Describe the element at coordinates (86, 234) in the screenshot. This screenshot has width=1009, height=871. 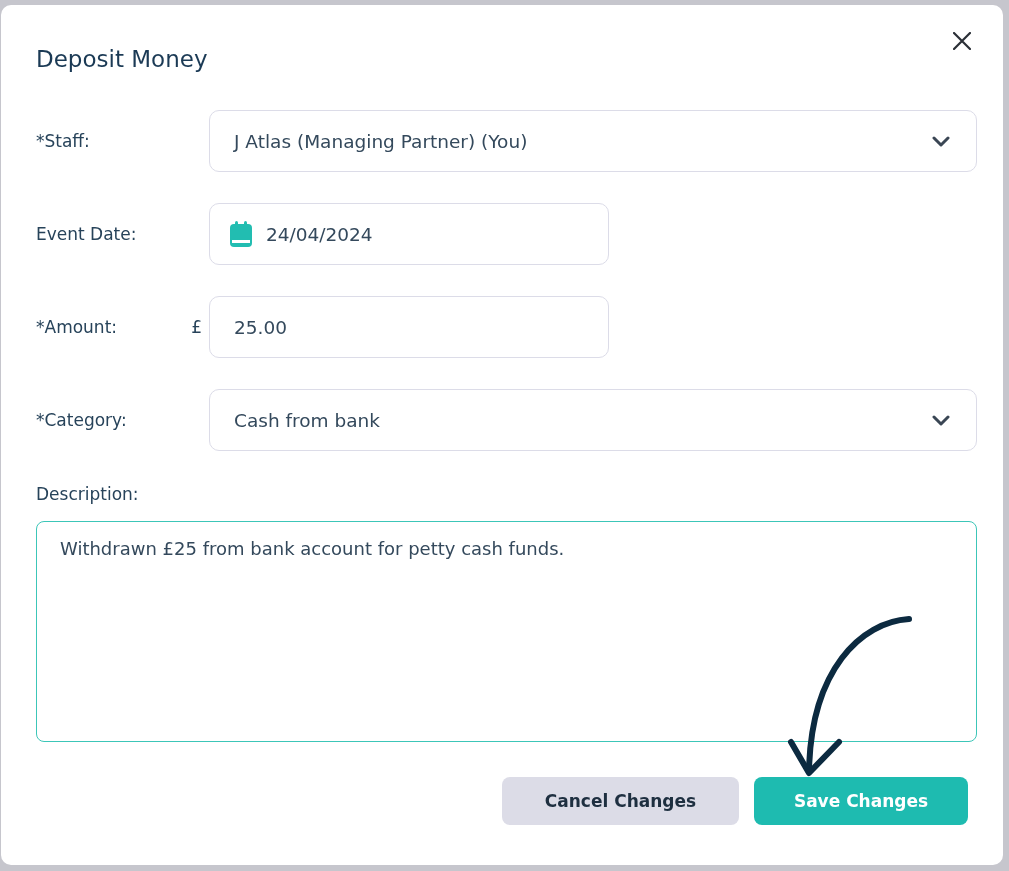
I see `field-label: Event Date:` at that location.